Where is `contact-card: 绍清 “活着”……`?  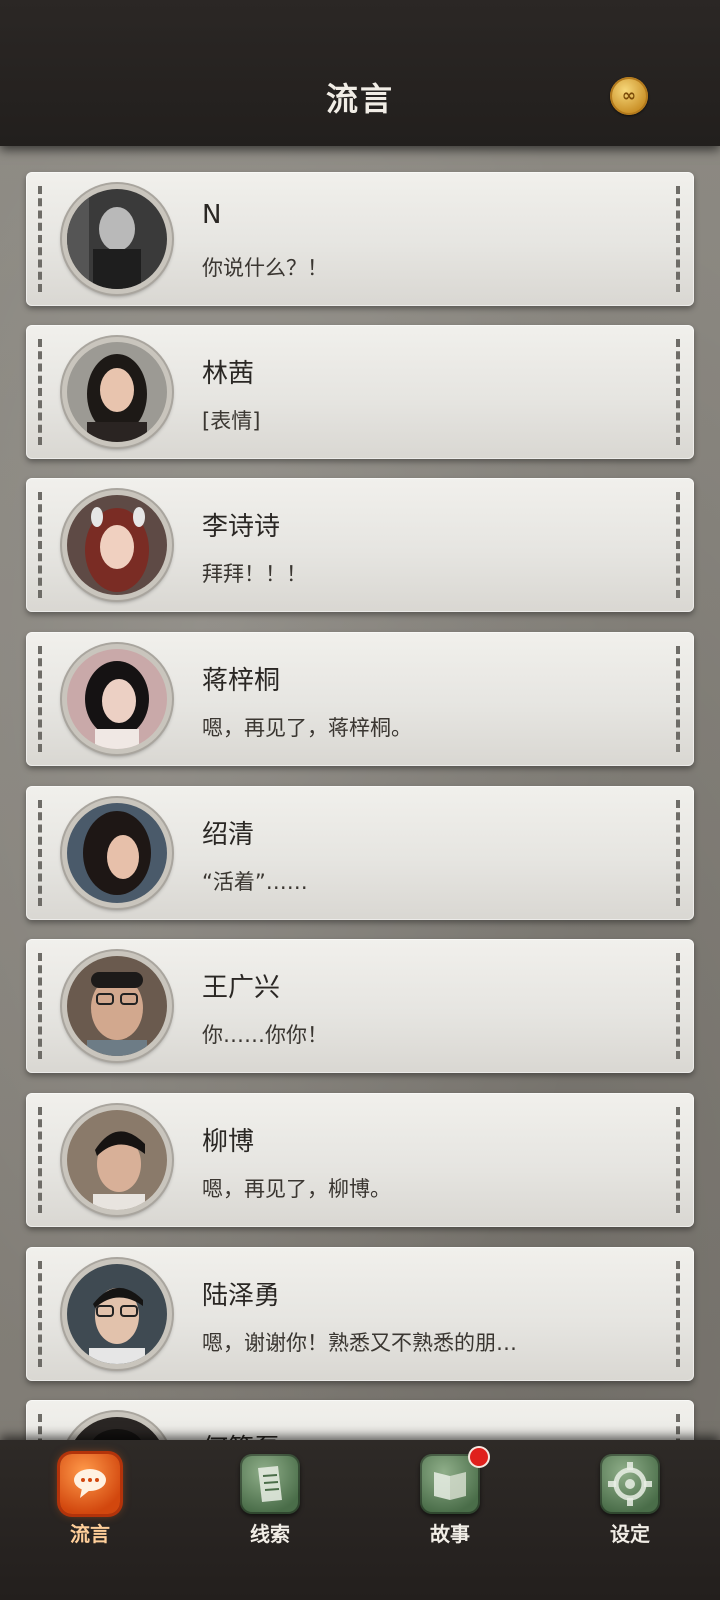 contact-card: 绍清 “活着”…… is located at coordinates (360, 853).